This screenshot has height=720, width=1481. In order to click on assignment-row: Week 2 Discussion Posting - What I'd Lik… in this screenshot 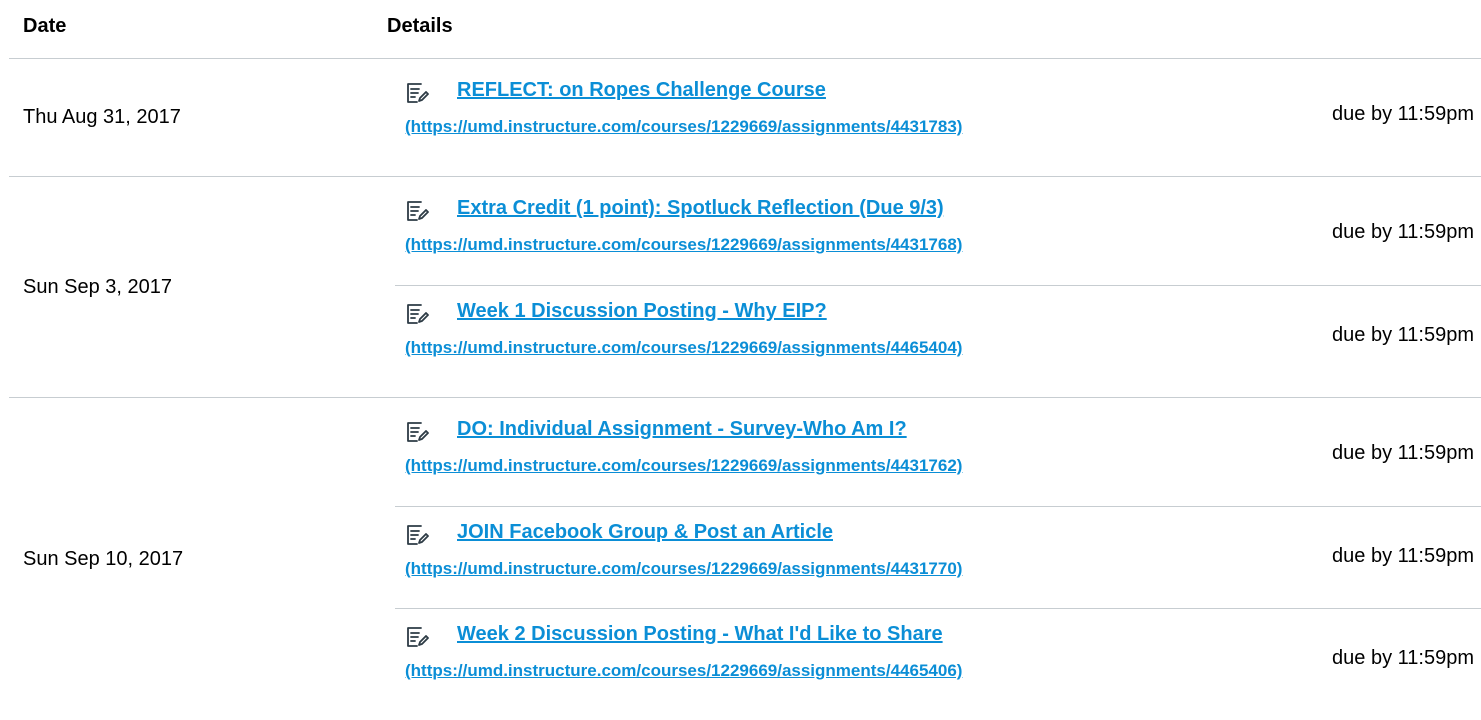, I will do `click(938, 659)`.